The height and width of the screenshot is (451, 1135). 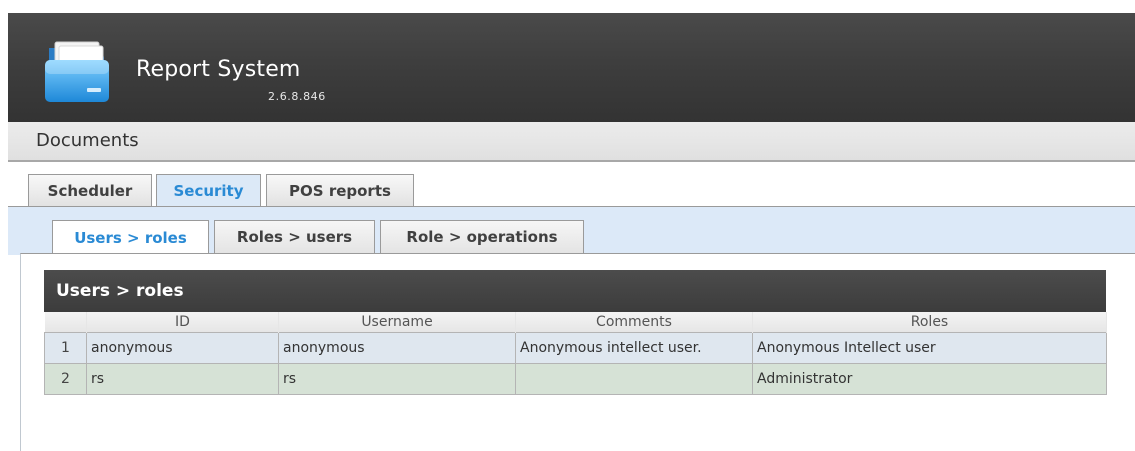 What do you see at coordinates (90, 190) in the screenshot?
I see `tab-scheduler: Scheduler` at bounding box center [90, 190].